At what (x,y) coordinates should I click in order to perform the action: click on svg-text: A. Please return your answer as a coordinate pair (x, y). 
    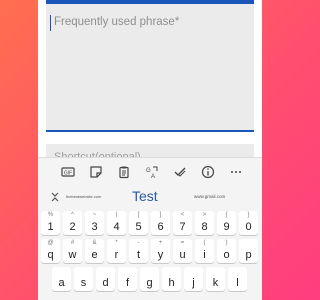
    Looking at the image, I should click on (153, 176).